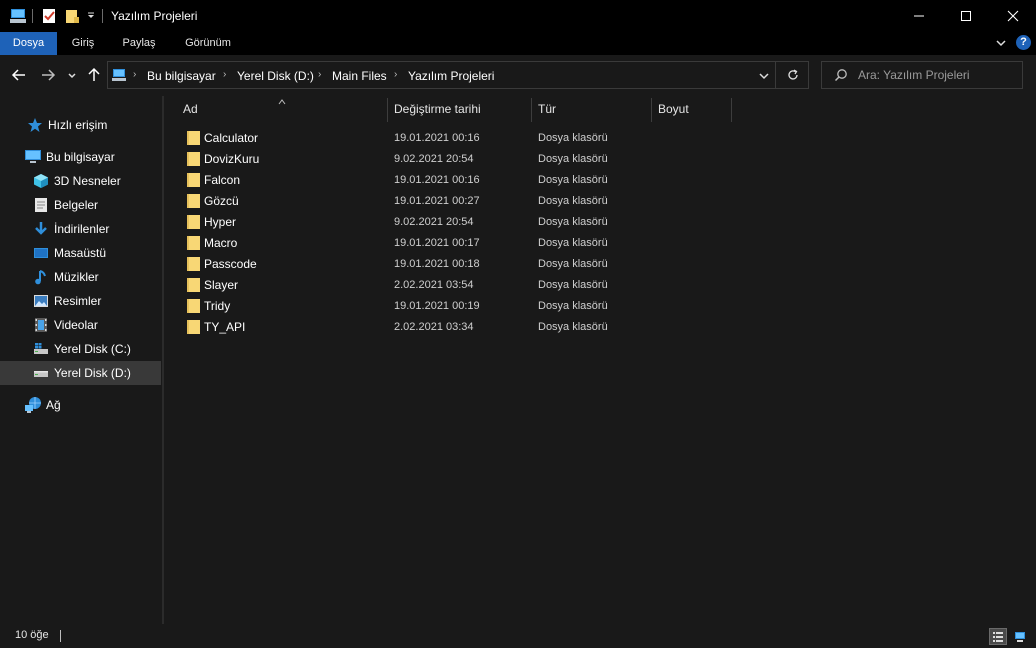 The height and width of the screenshot is (648, 1036). I want to click on sidebar-item-disk-c: Yerel Disk (C:), so click(80, 349).